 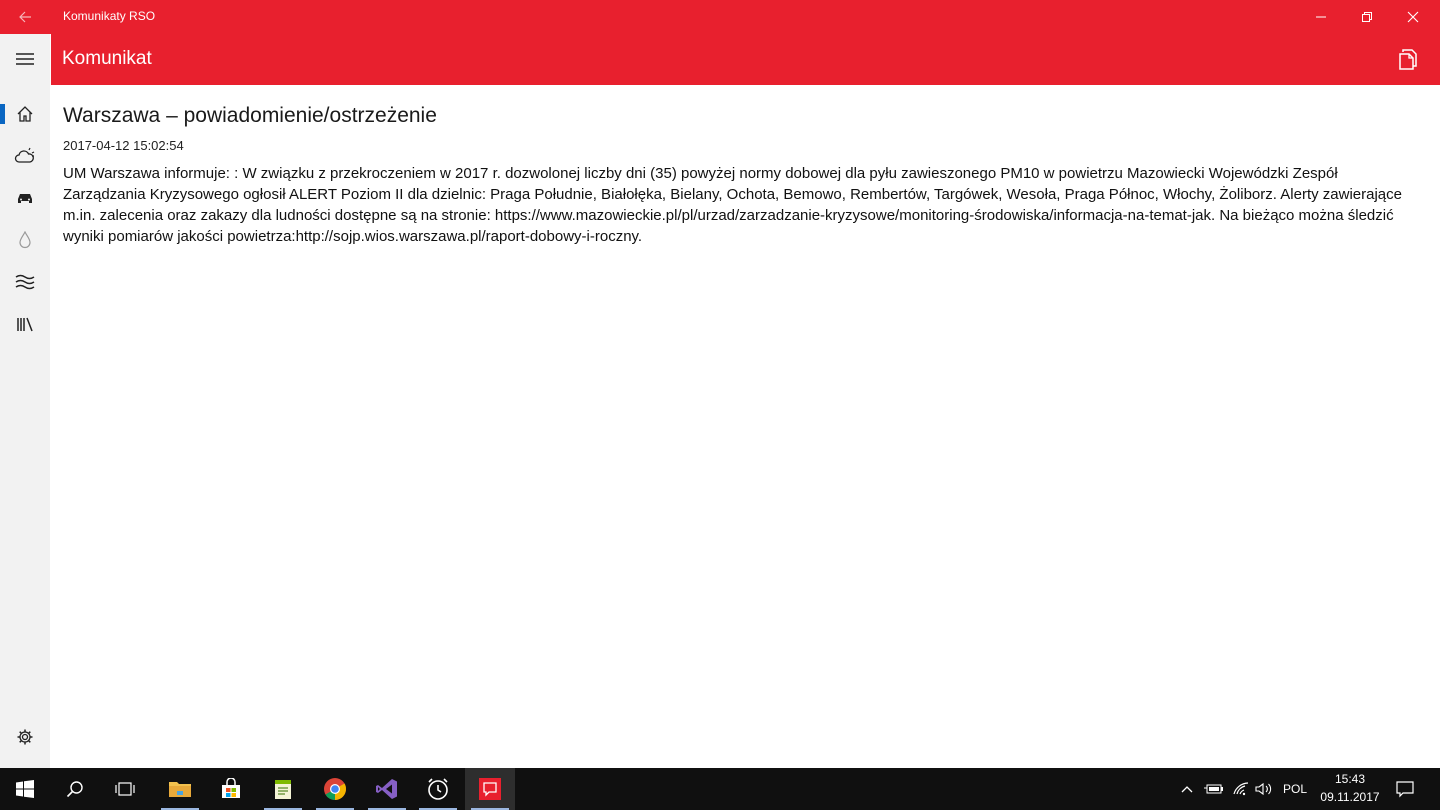 I want to click on title-bar: Komunikaty RSO, so click(x=720, y=17).